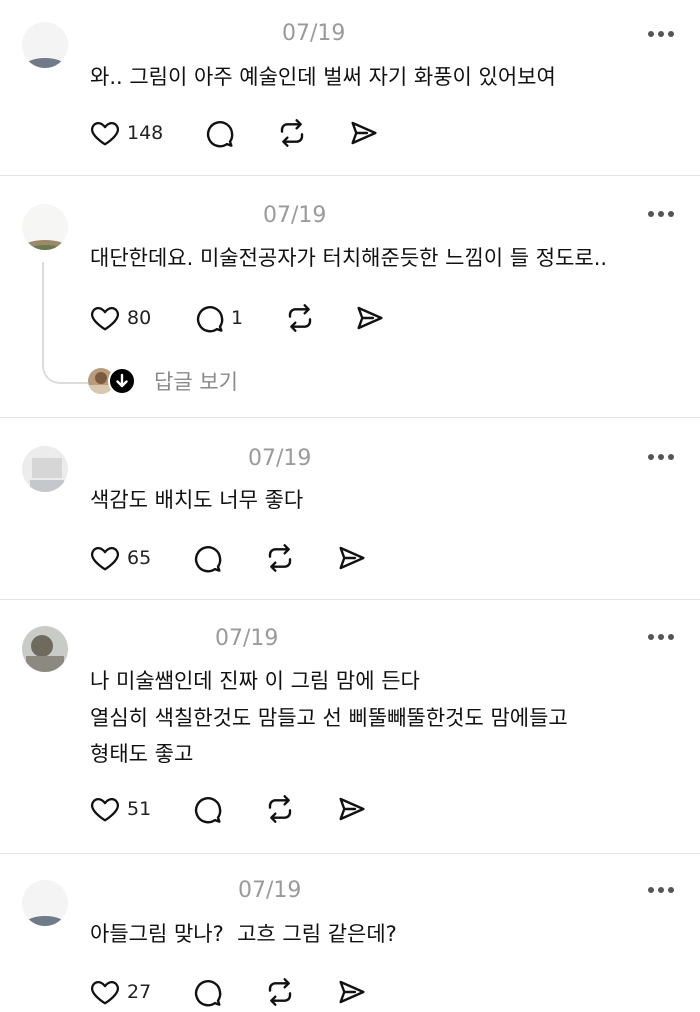 This screenshot has width=700, height=1012. I want to click on comment-text-line-2: 열심히 색칠한것도 맘들고 선 삐뚤빼뚤한것도 맘에들고, so click(329, 718).